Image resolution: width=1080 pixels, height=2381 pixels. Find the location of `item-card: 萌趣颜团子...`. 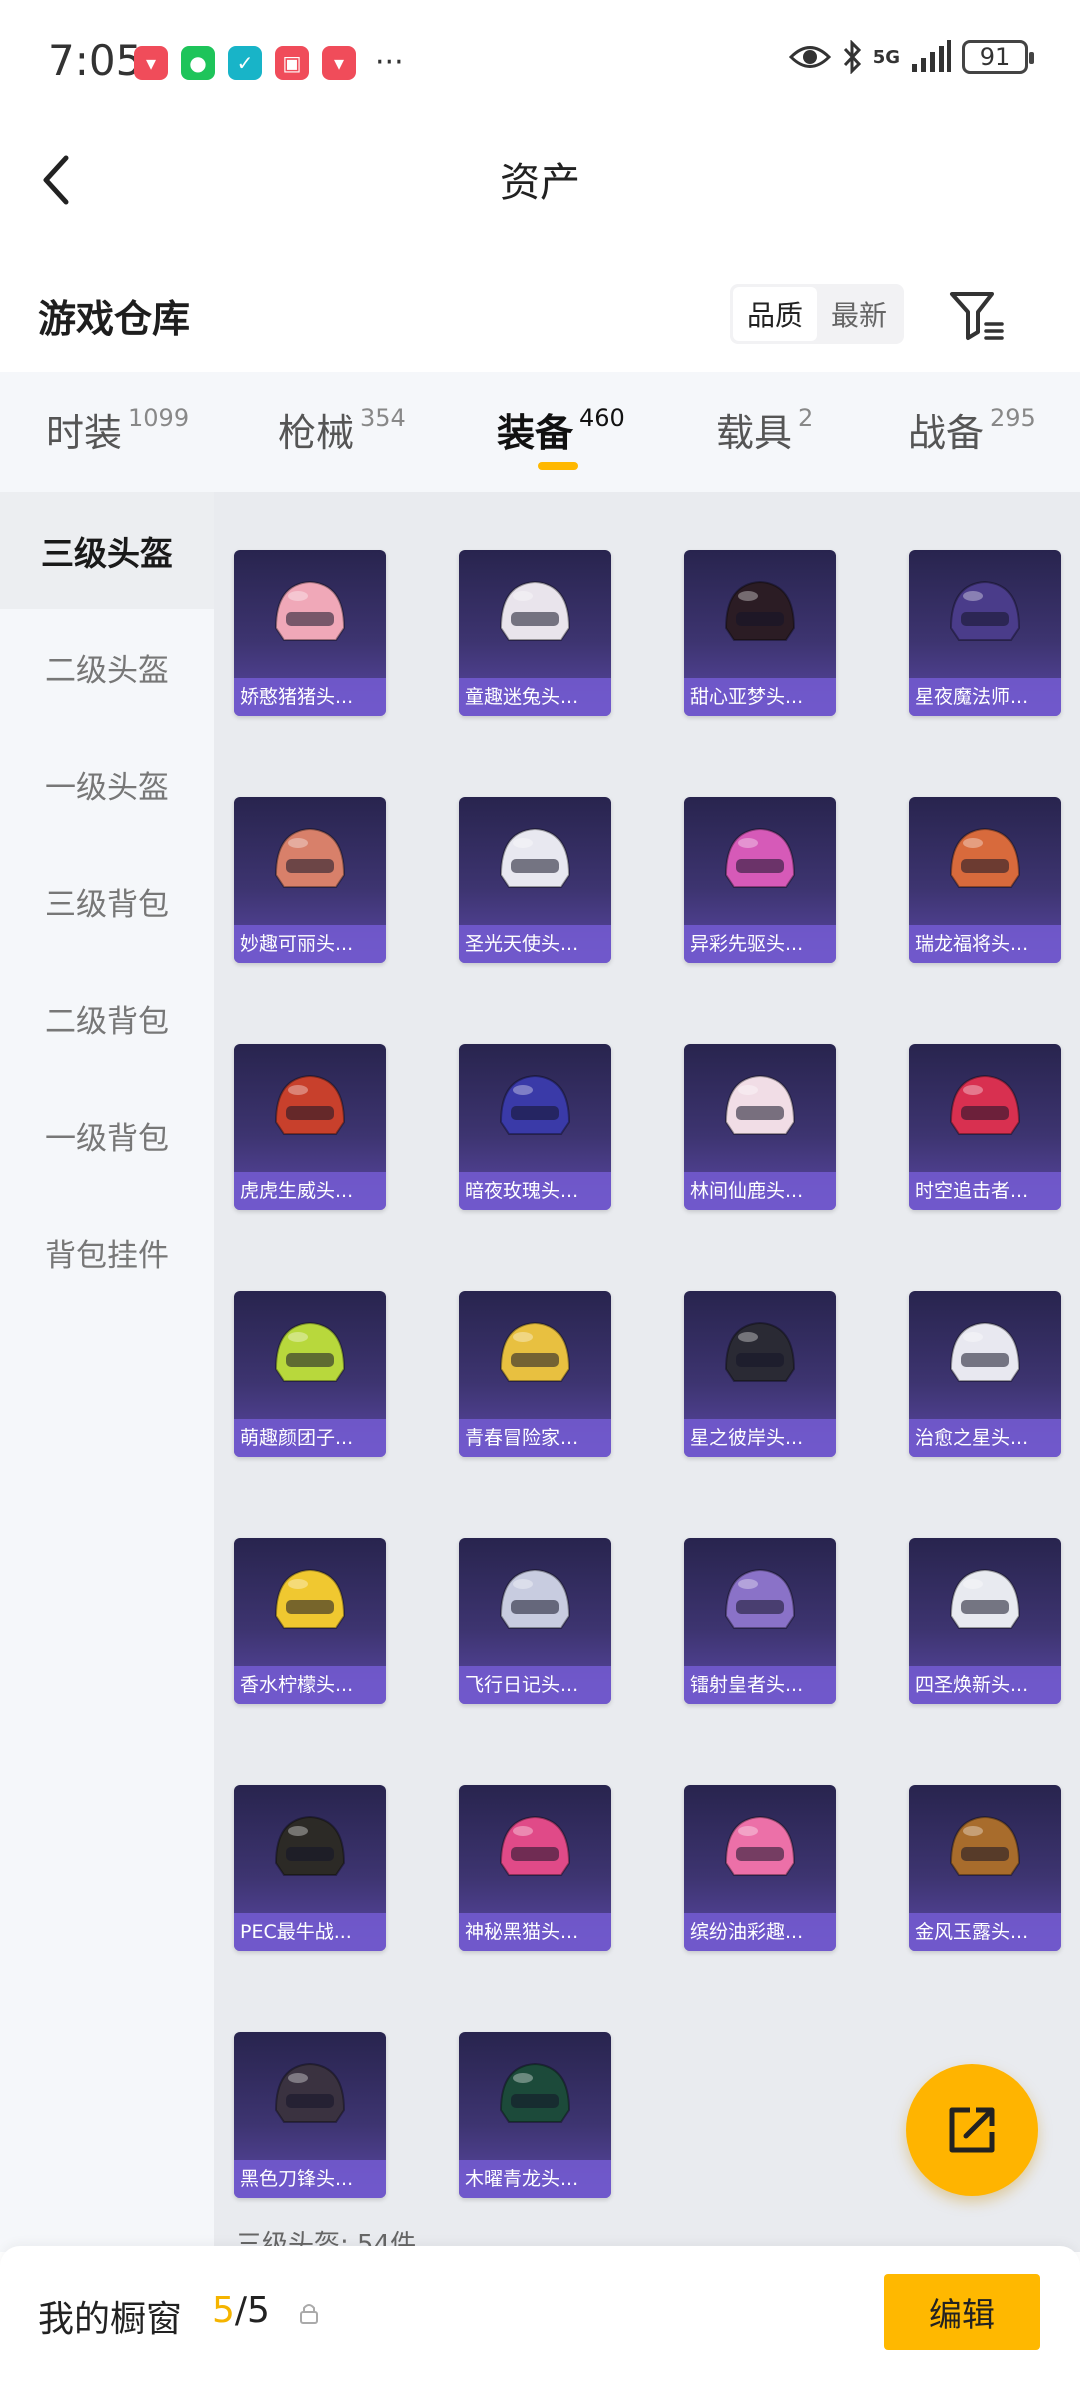

item-card: 萌趣颜团子... is located at coordinates (310, 1374).